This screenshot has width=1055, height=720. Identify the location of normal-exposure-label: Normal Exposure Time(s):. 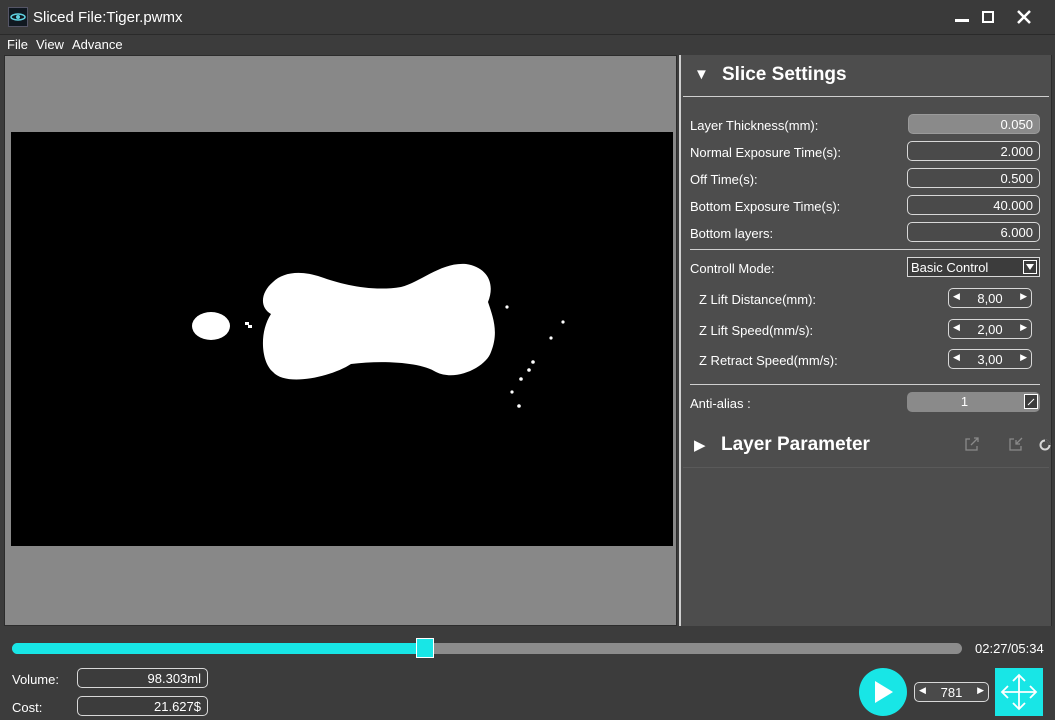
(765, 152).